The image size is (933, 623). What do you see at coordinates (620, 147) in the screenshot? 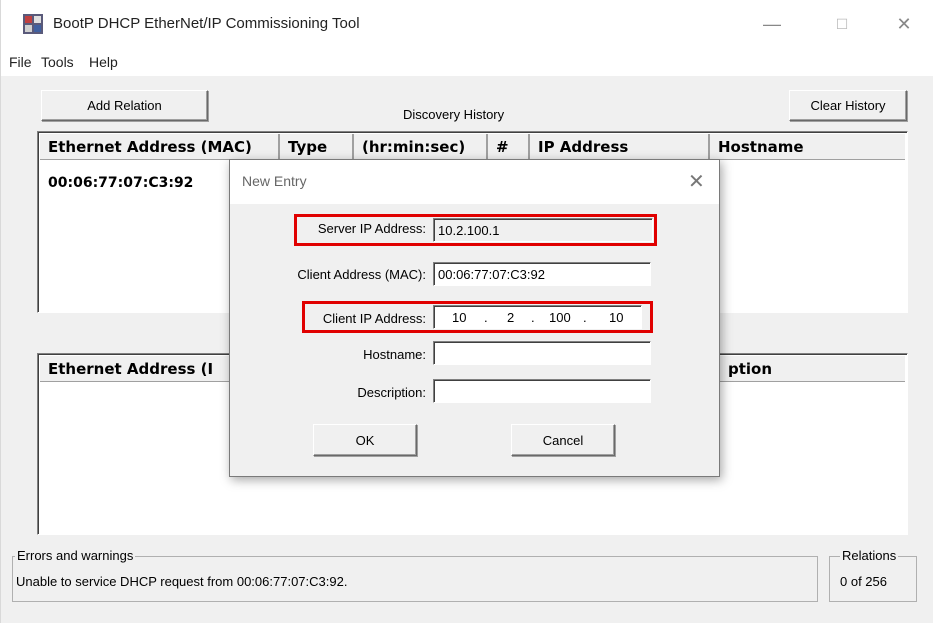
I see `column-header-ip: IP Address` at bounding box center [620, 147].